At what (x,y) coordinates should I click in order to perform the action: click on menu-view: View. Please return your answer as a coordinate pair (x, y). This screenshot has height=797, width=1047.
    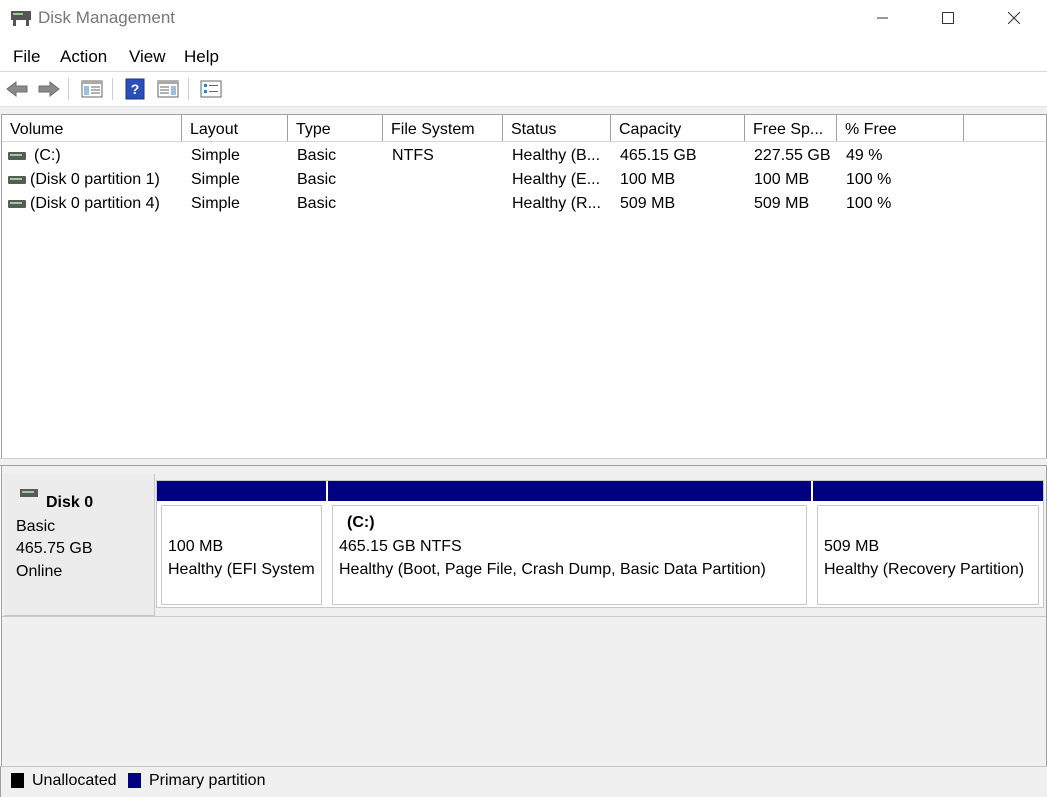
    Looking at the image, I should click on (147, 57).